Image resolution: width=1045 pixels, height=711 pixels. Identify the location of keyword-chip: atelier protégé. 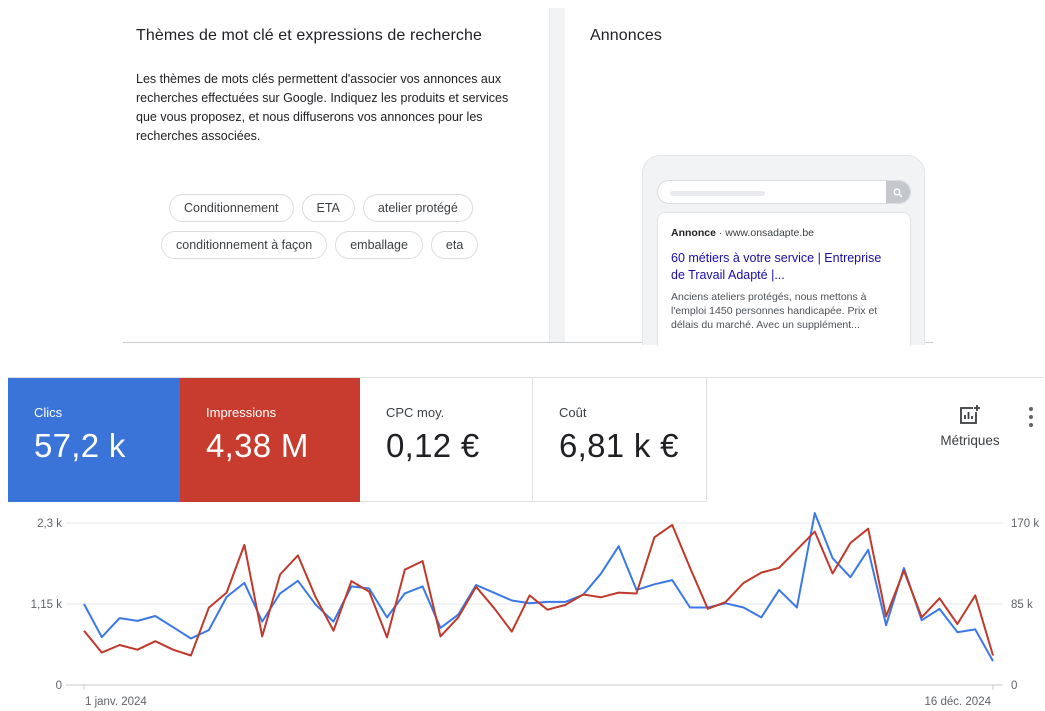
(417, 208).